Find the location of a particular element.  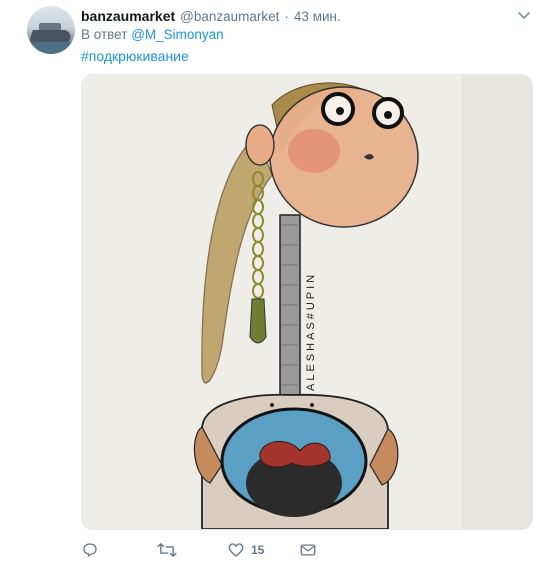

reply-icon is located at coordinates (90, 550).